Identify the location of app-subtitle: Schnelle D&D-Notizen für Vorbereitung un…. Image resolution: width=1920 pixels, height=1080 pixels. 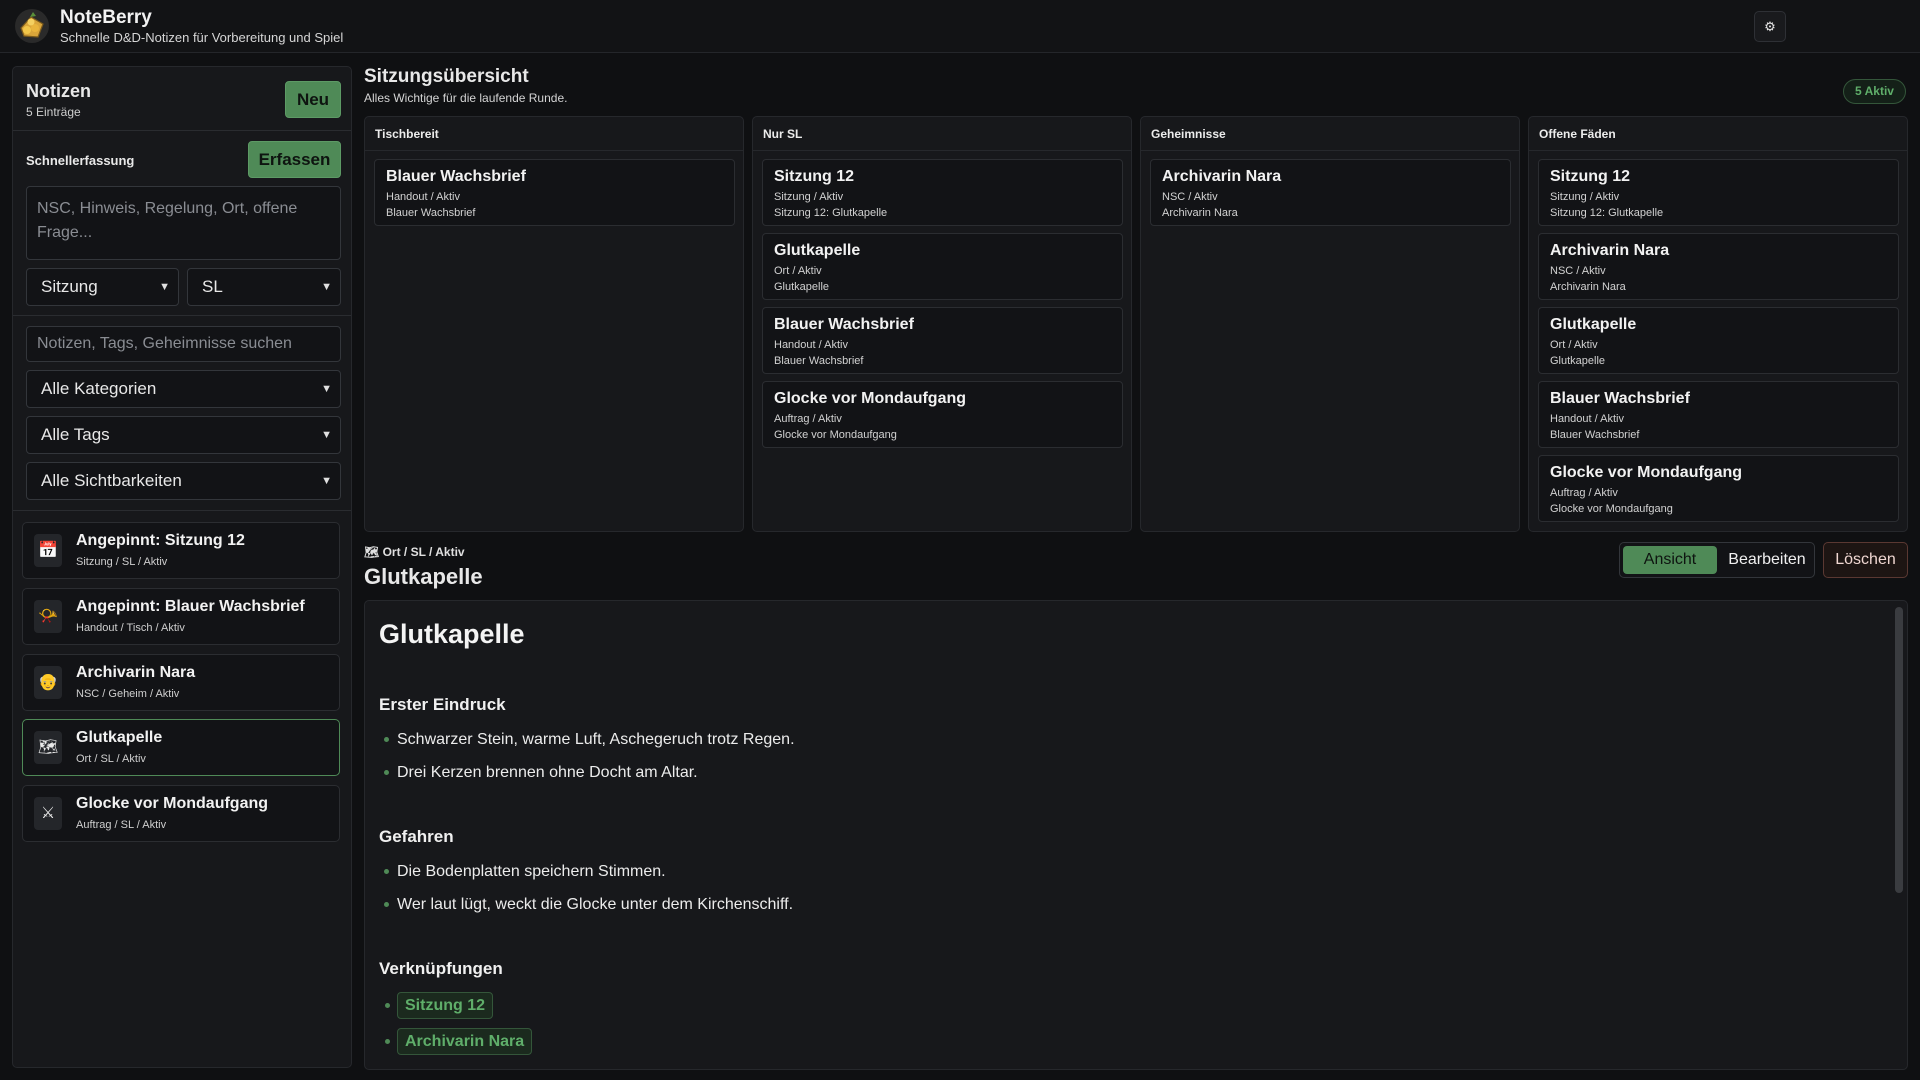
(202, 37).